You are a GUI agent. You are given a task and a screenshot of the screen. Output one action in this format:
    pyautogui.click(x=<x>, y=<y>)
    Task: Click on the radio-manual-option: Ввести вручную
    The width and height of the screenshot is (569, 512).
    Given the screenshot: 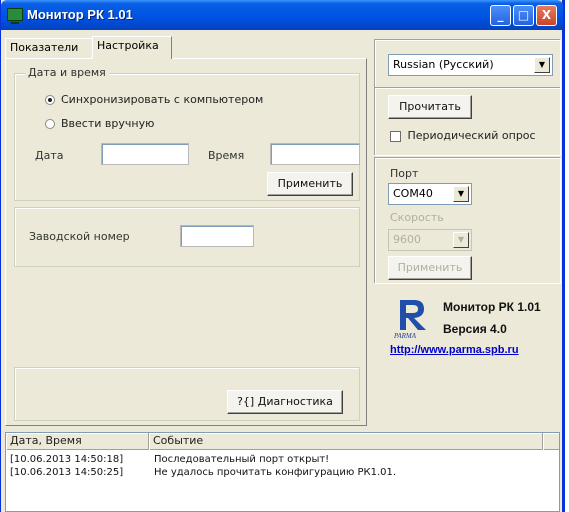 What is the action you would take?
    pyautogui.click(x=99, y=123)
    